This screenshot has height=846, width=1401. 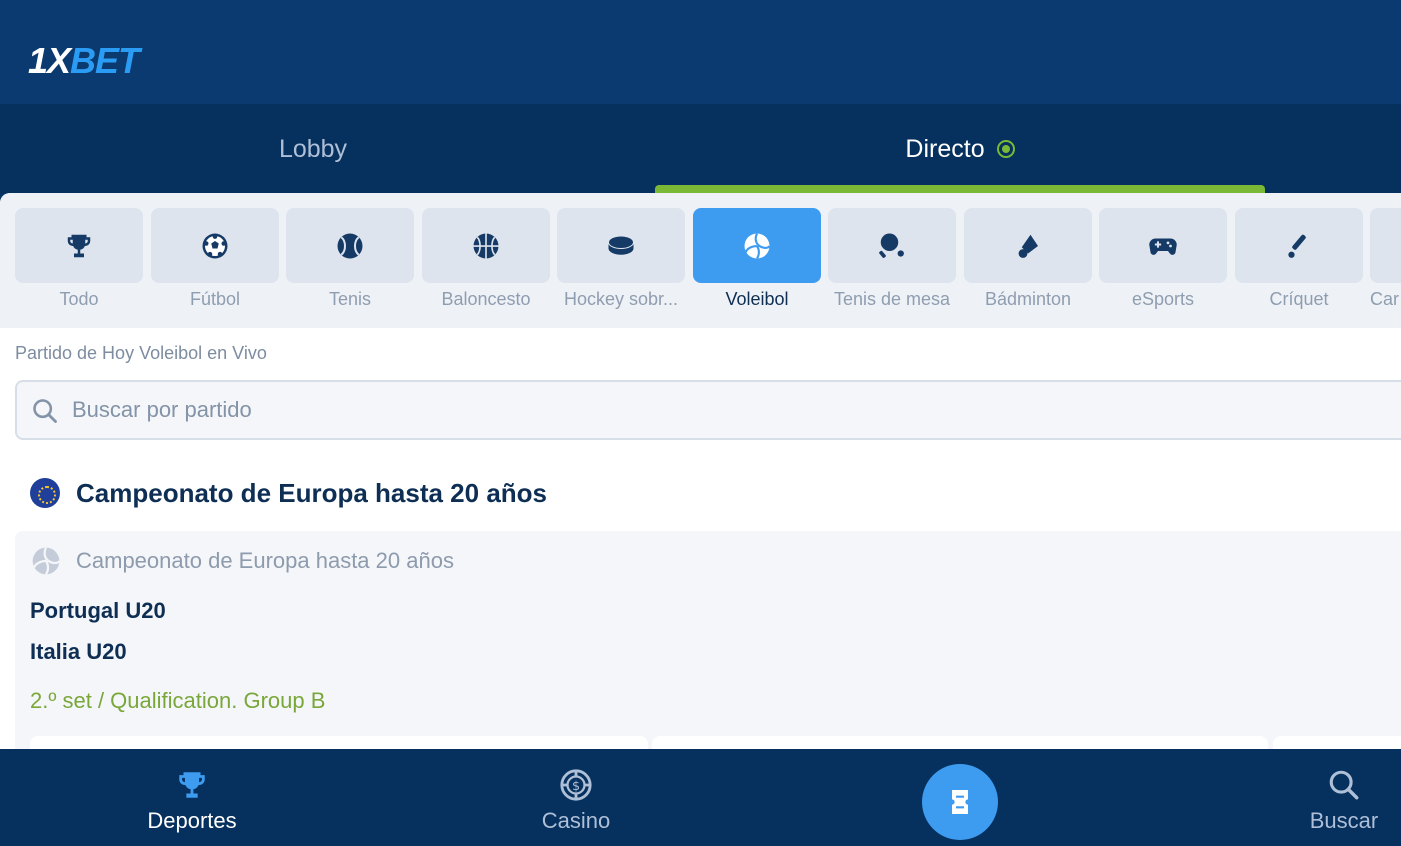 I want to click on sport-label: Tenis, so click(x=350, y=299).